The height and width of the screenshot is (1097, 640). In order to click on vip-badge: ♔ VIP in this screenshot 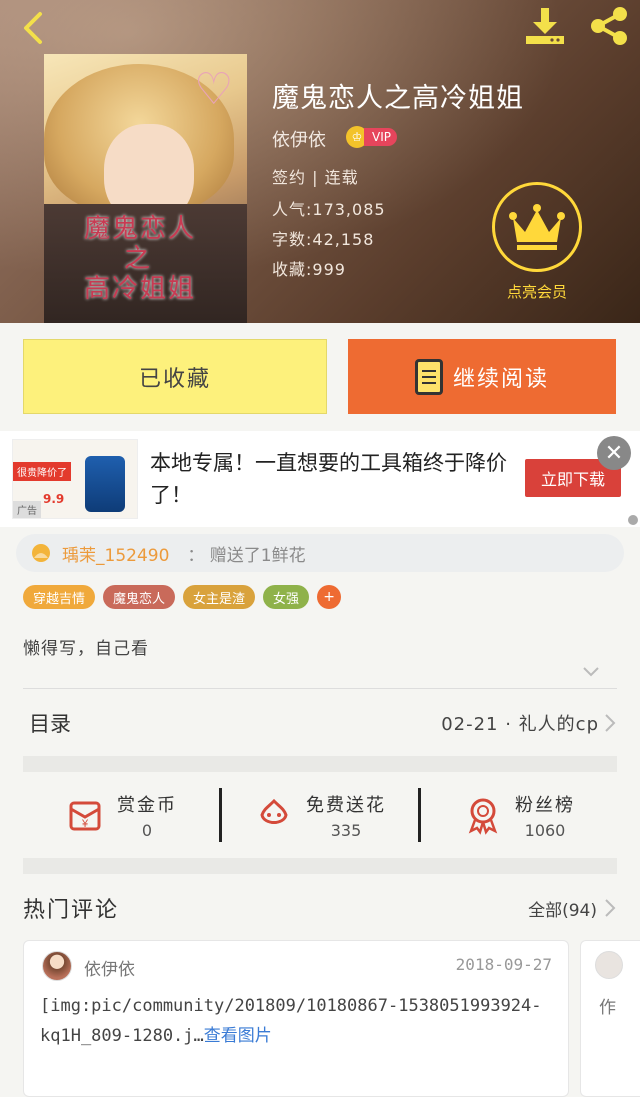, I will do `click(371, 137)`.